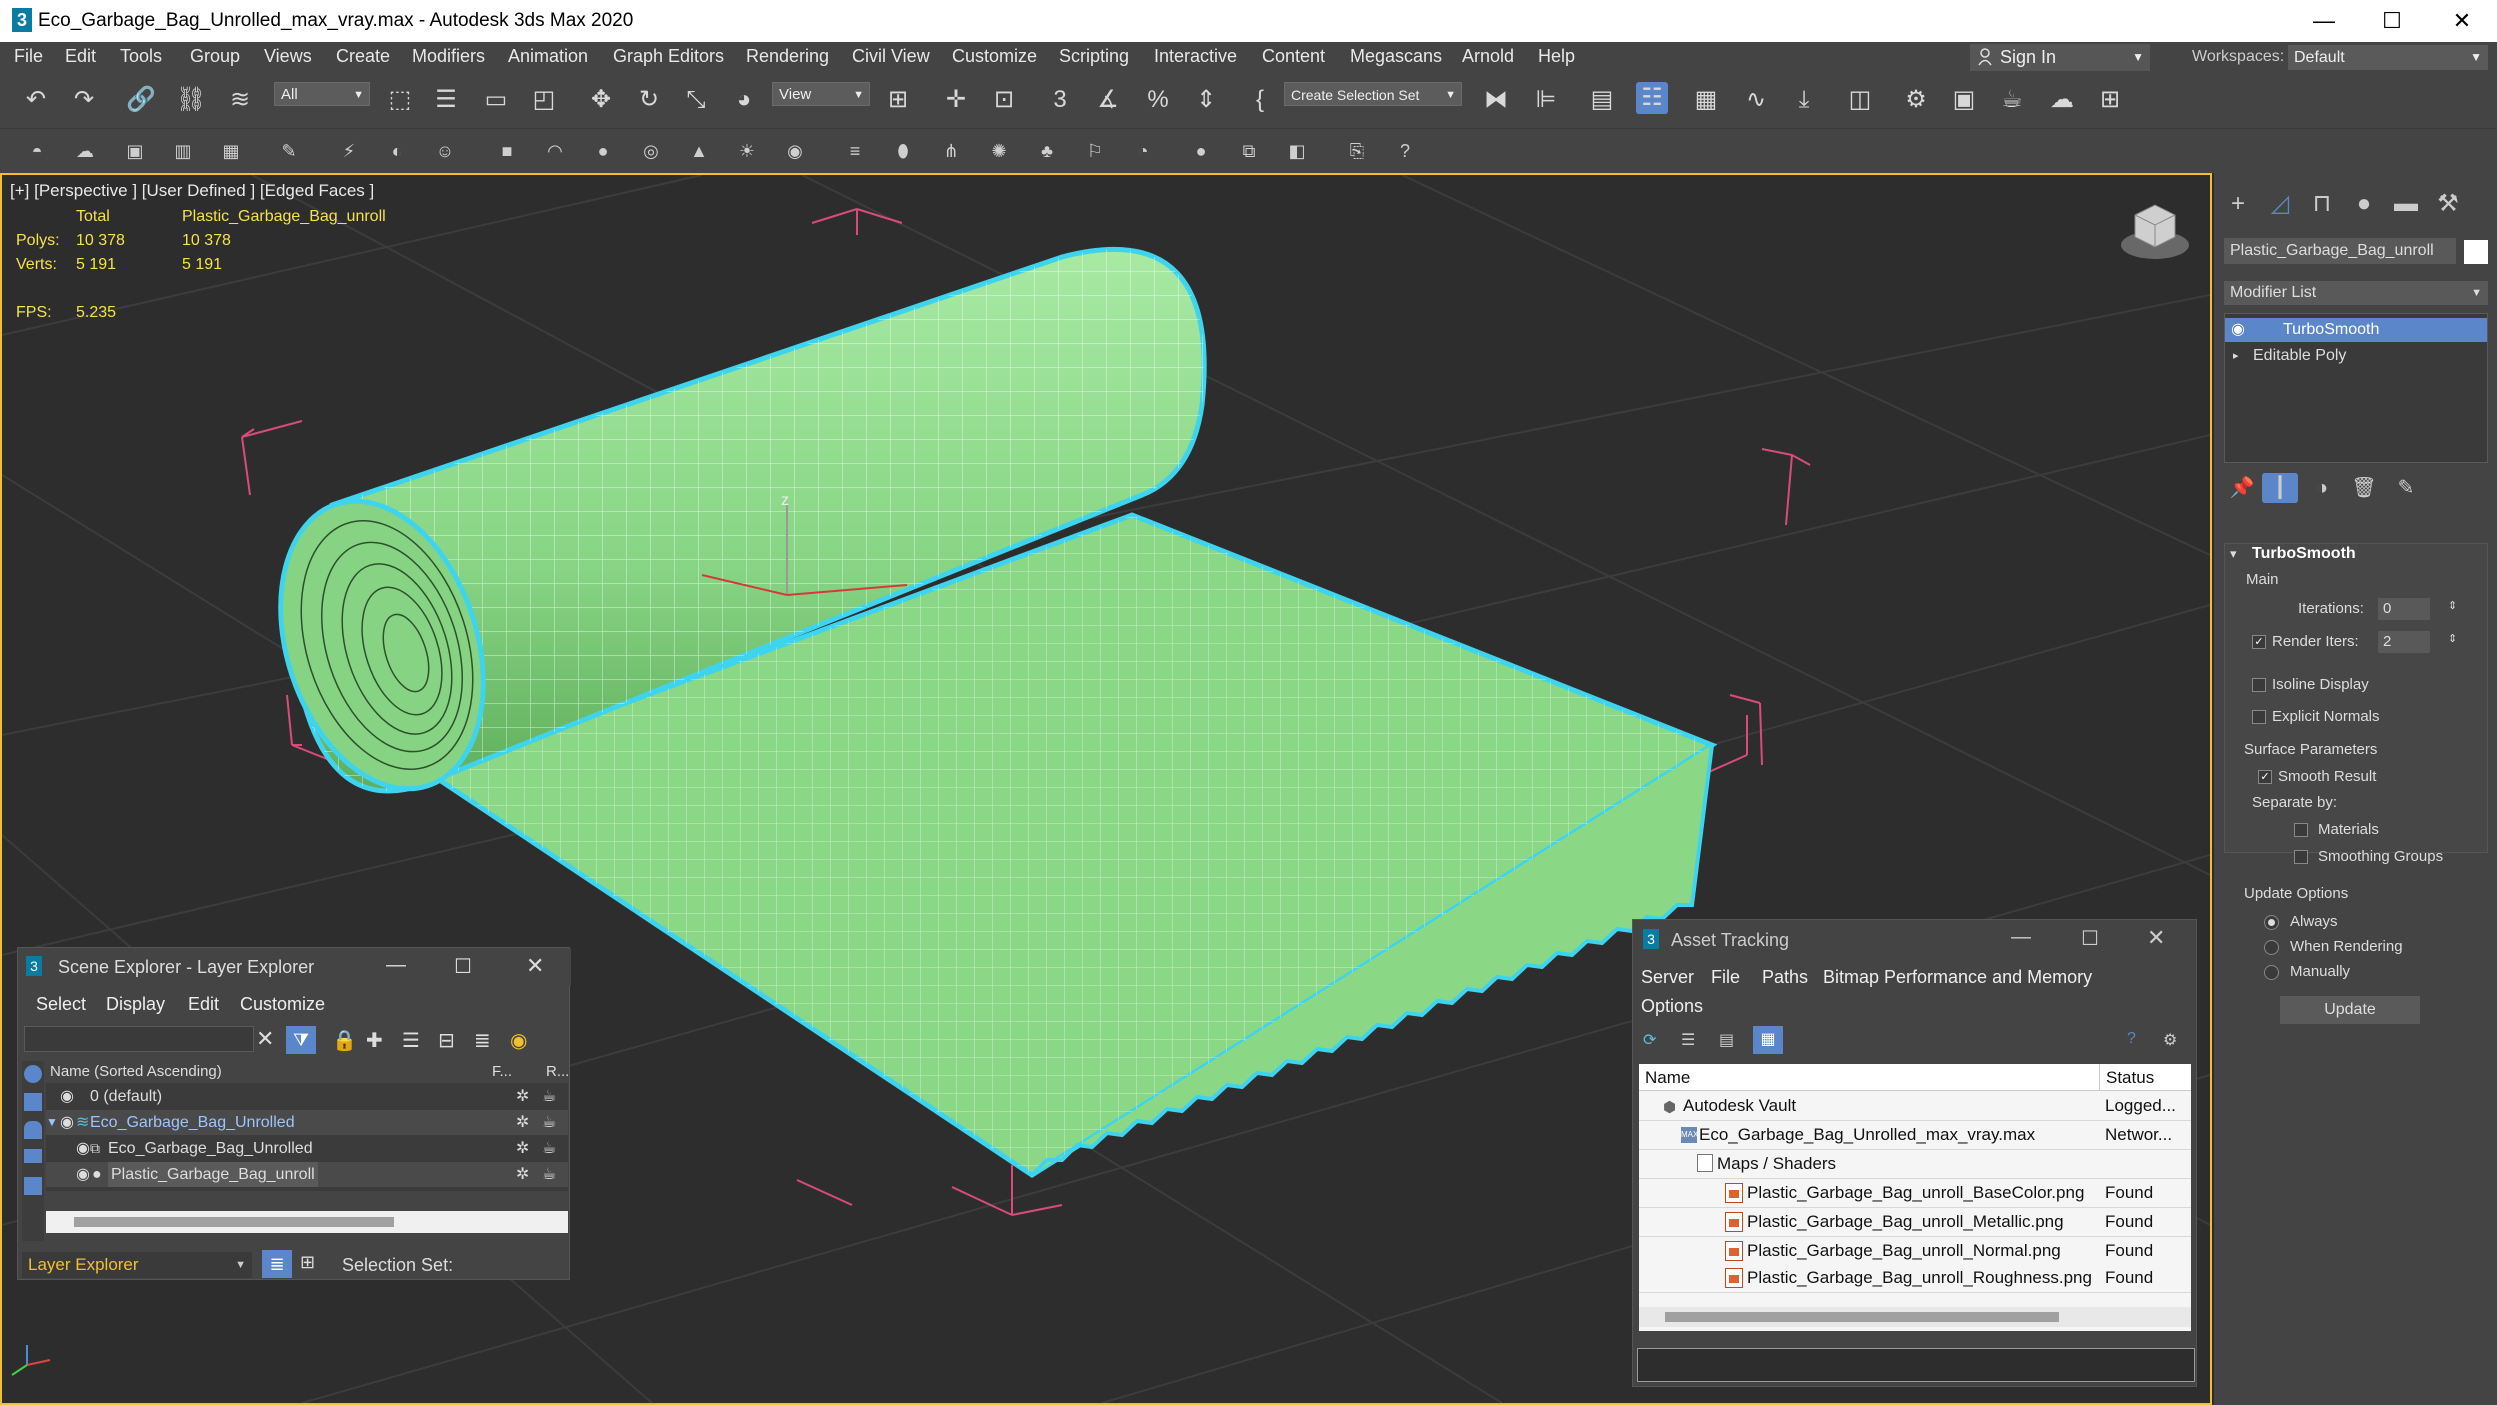 Image resolution: width=2497 pixels, height=1405 pixels. Describe the element at coordinates (2304, 554) in the screenshot. I see `rollout-title: TurboSmooth` at that location.